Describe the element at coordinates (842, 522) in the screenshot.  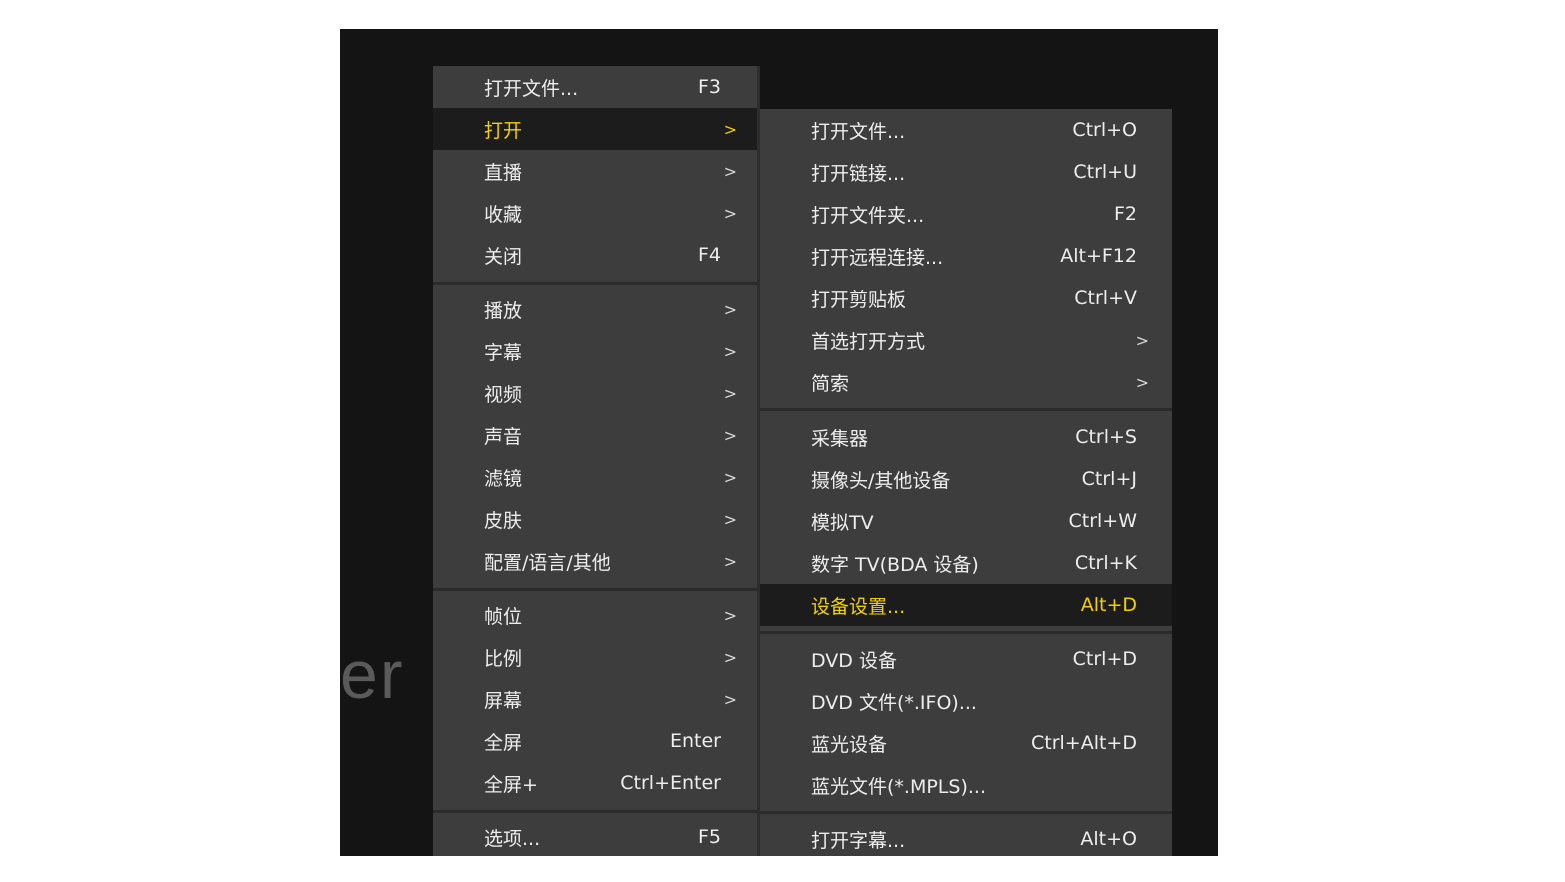
I see `menu-item-label: 模拟TV` at that location.